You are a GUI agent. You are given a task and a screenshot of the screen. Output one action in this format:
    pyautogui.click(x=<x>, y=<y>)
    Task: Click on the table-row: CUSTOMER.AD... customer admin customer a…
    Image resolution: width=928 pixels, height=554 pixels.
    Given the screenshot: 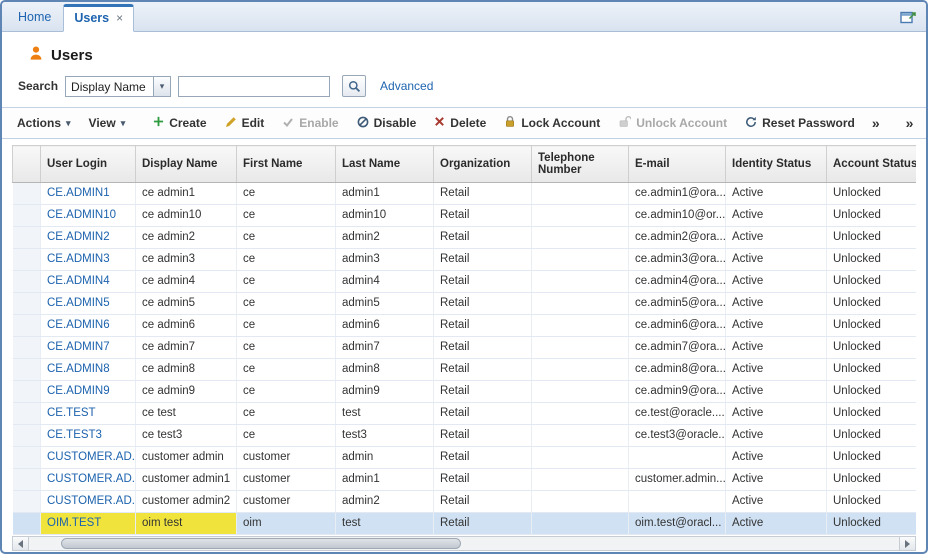 What is the action you would take?
    pyautogui.click(x=464, y=457)
    